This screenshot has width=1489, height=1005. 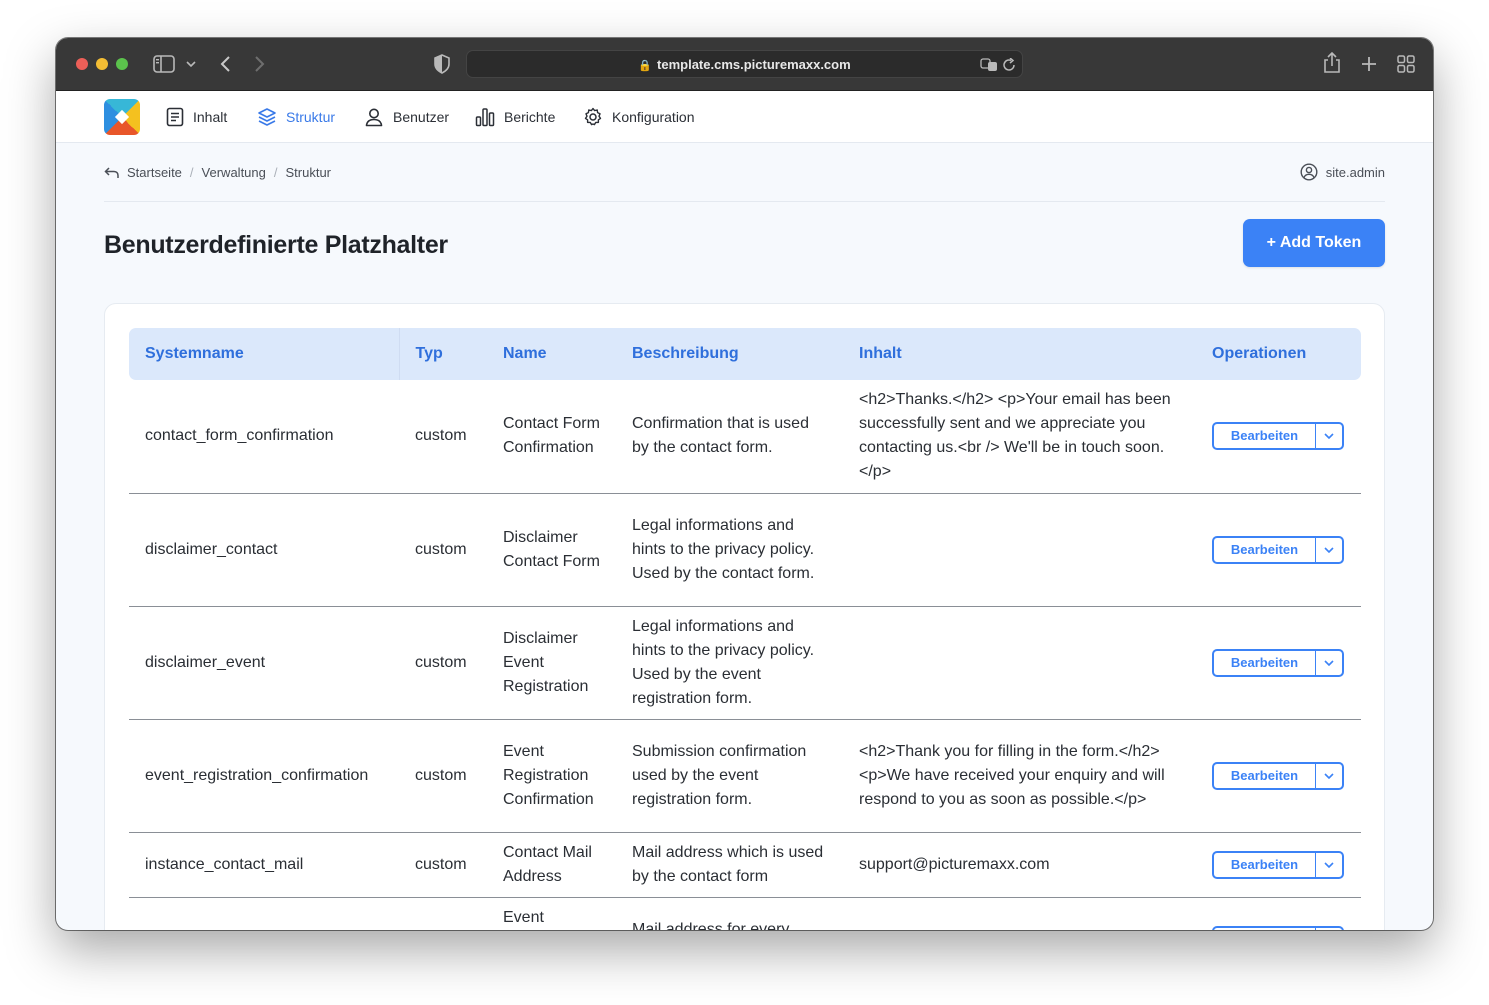 What do you see at coordinates (112, 173) in the screenshot?
I see `back-arrow-icon` at bounding box center [112, 173].